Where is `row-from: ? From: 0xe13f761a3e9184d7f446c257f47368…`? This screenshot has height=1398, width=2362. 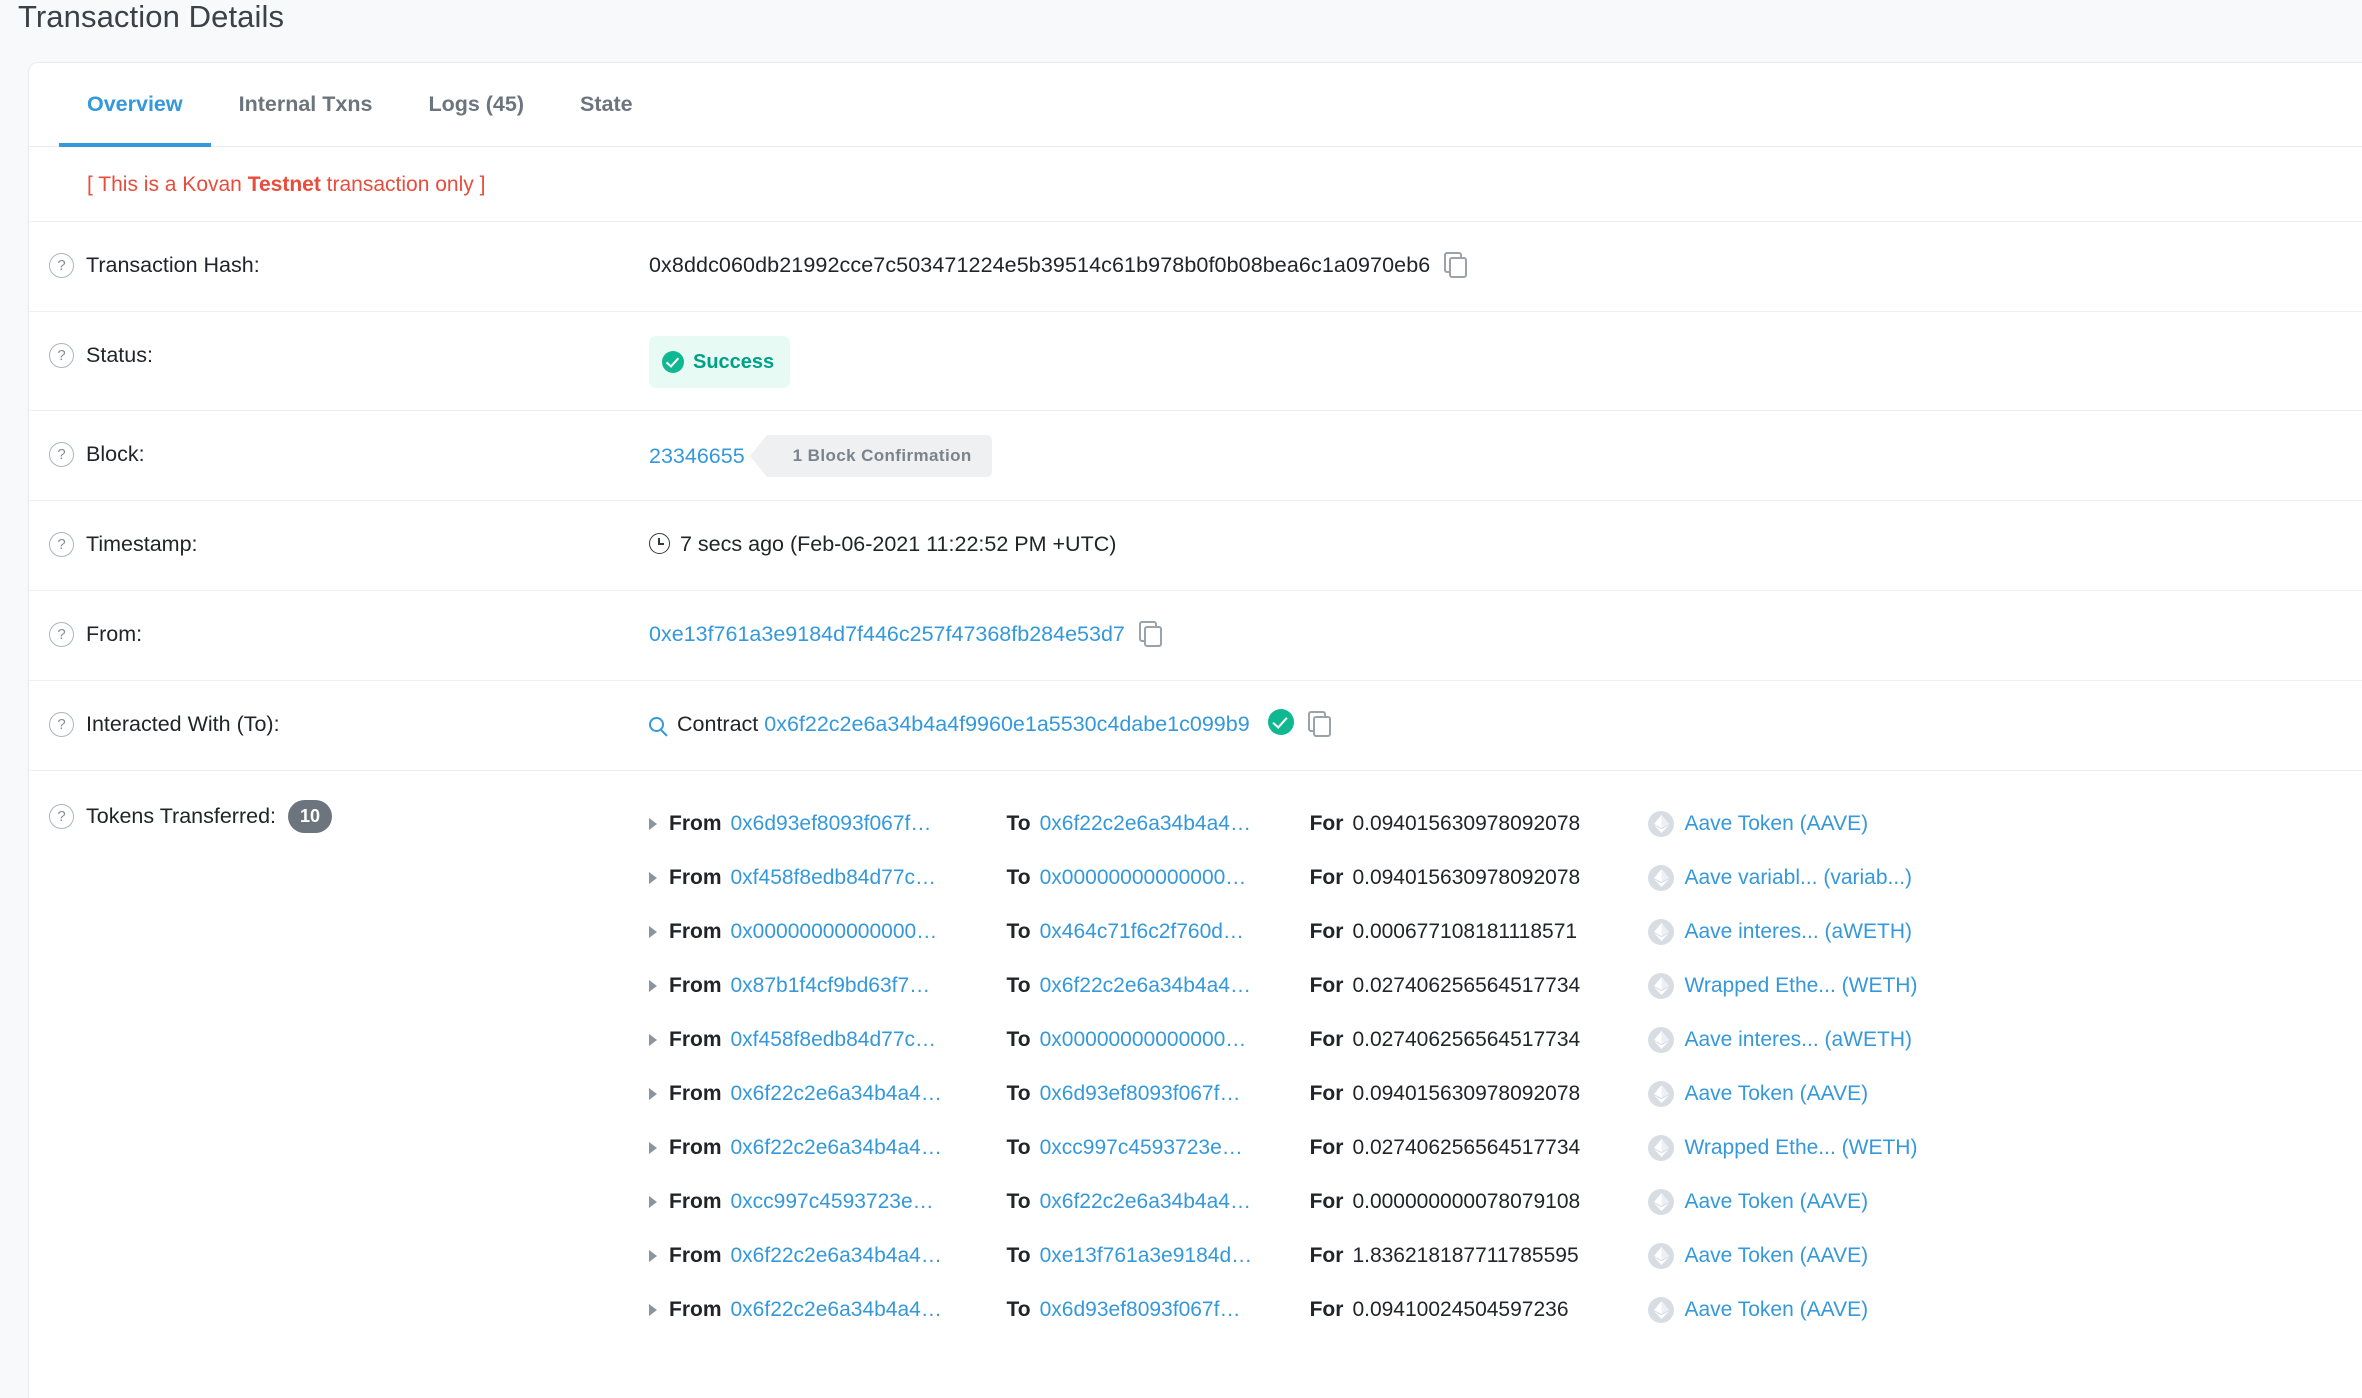 row-from: ? From: 0xe13f761a3e9184d7f446c257f47368… is located at coordinates (1195, 635).